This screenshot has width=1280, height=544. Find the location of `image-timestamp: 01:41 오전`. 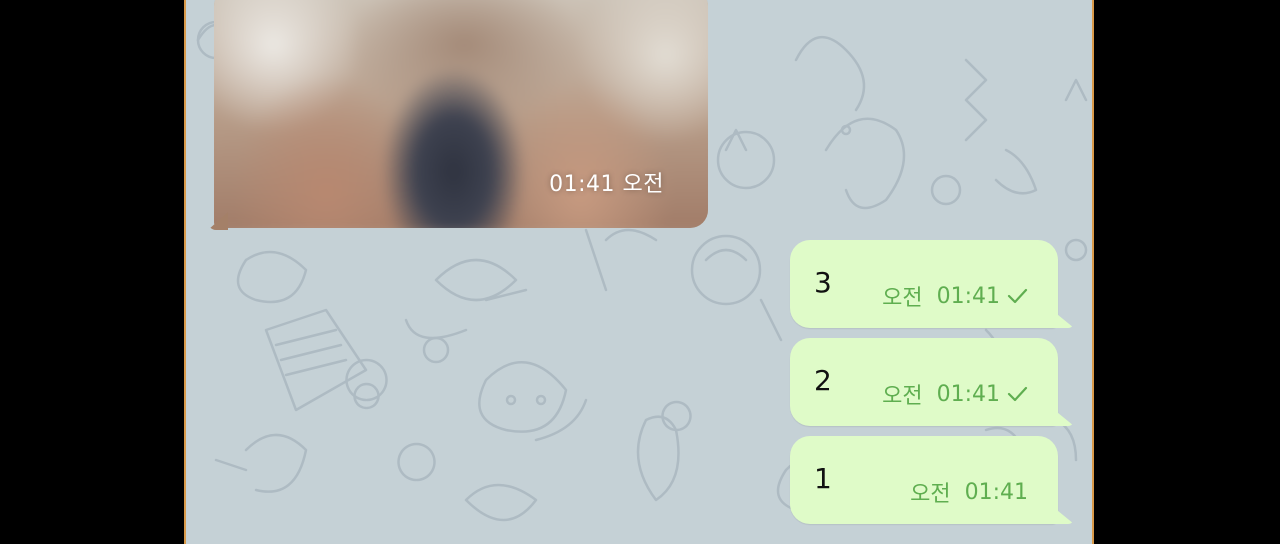

image-timestamp: 01:41 오전 is located at coordinates (606, 182).